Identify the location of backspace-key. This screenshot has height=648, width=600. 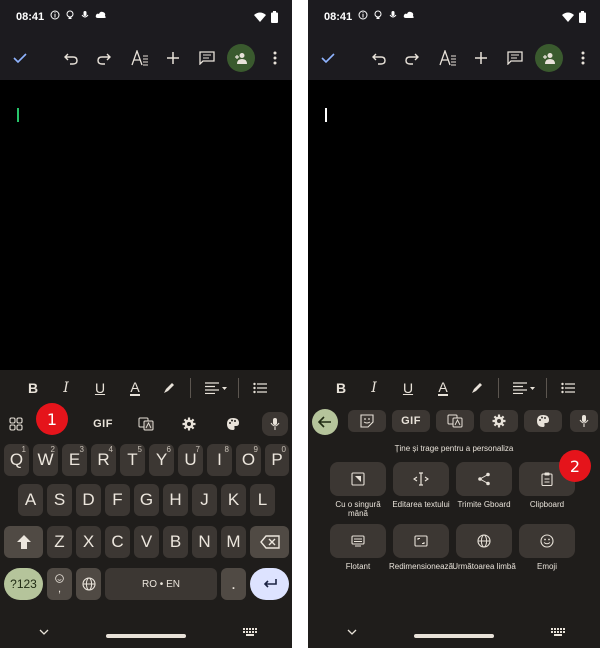
(269, 542).